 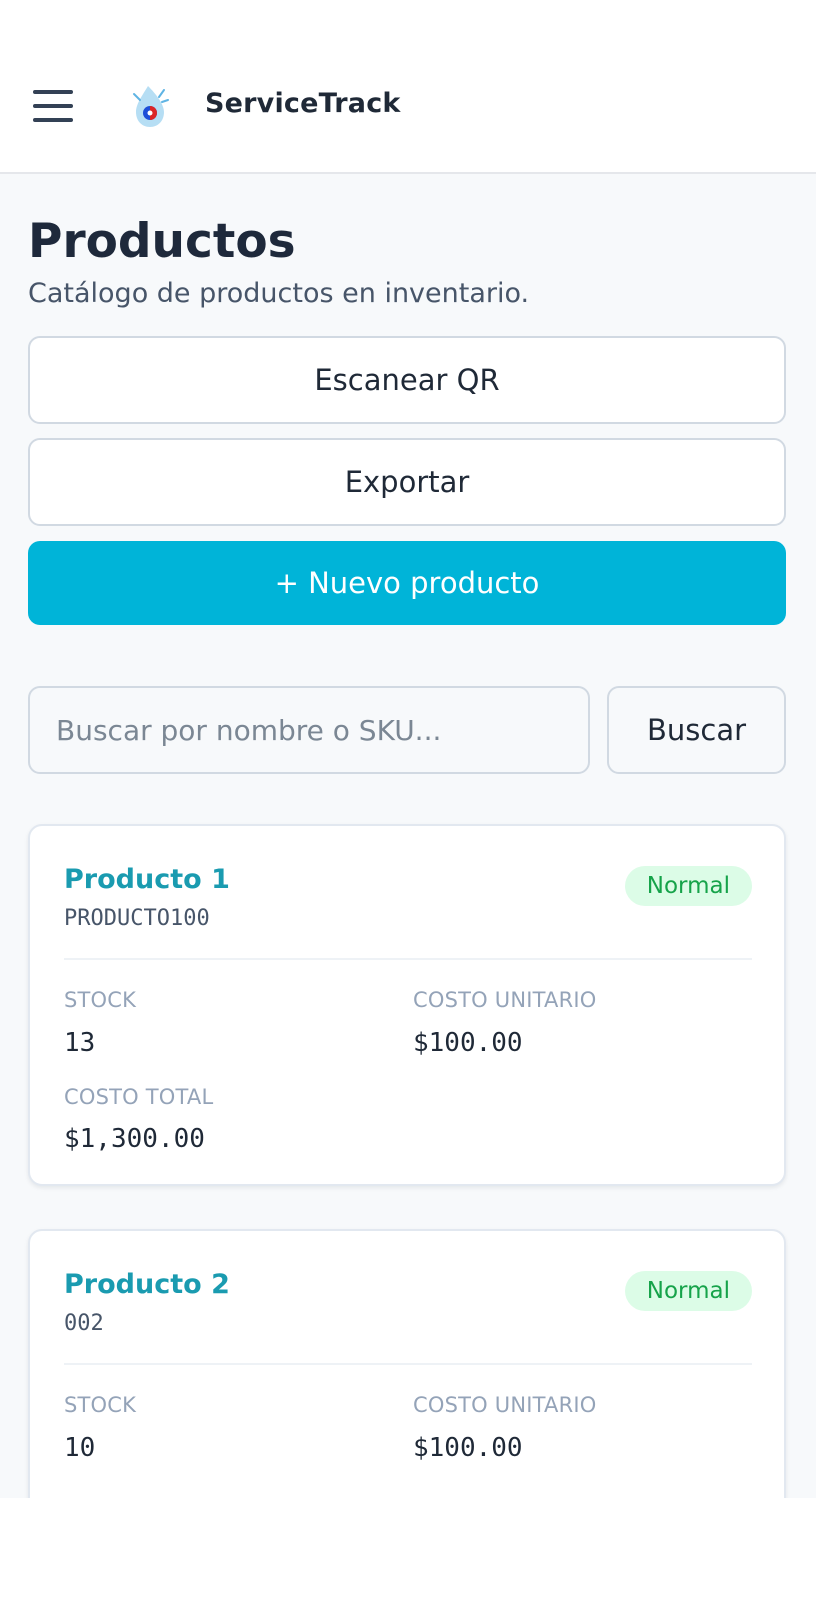 What do you see at coordinates (151, 106) in the screenshot?
I see `water-drop-logo` at bounding box center [151, 106].